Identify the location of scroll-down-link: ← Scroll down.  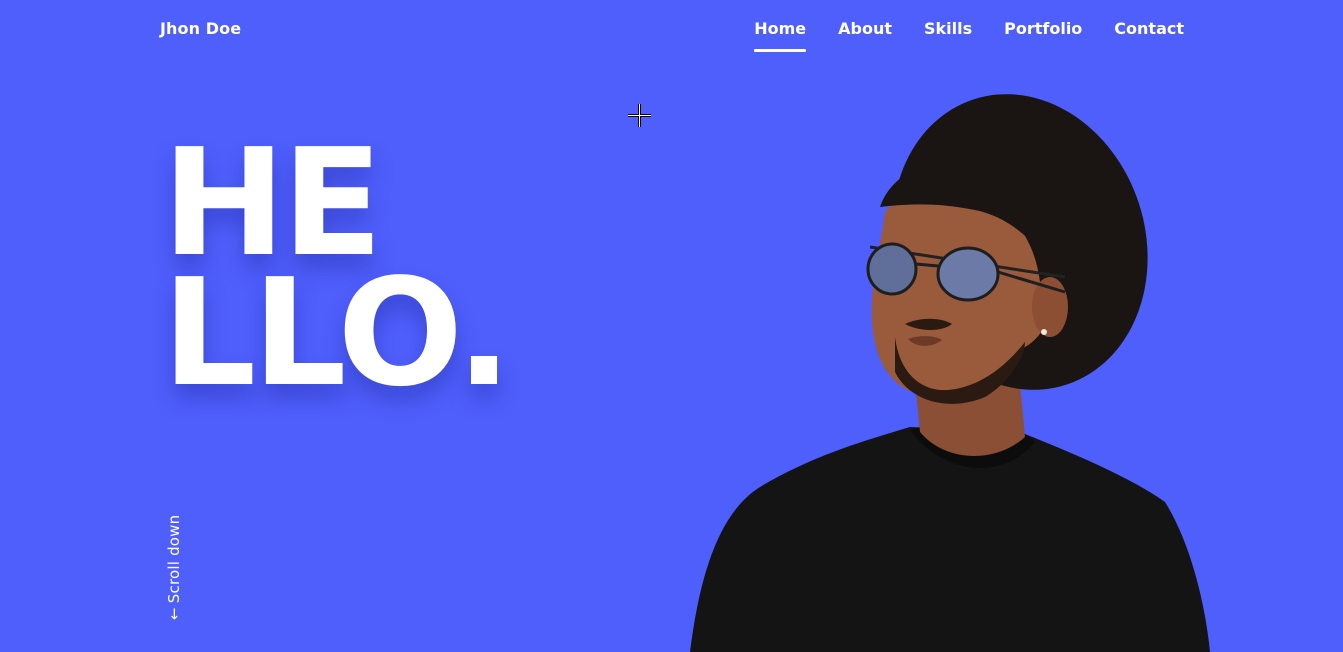
(174, 567).